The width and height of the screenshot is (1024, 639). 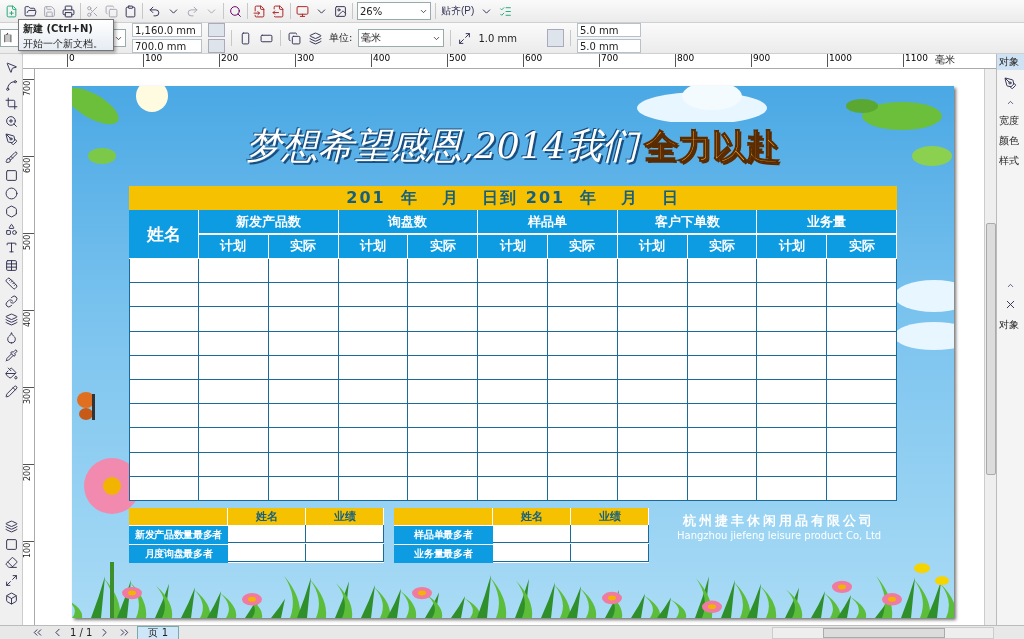 I want to click on duplicate-y-field: 5.0 mm, so click(x=608, y=46).